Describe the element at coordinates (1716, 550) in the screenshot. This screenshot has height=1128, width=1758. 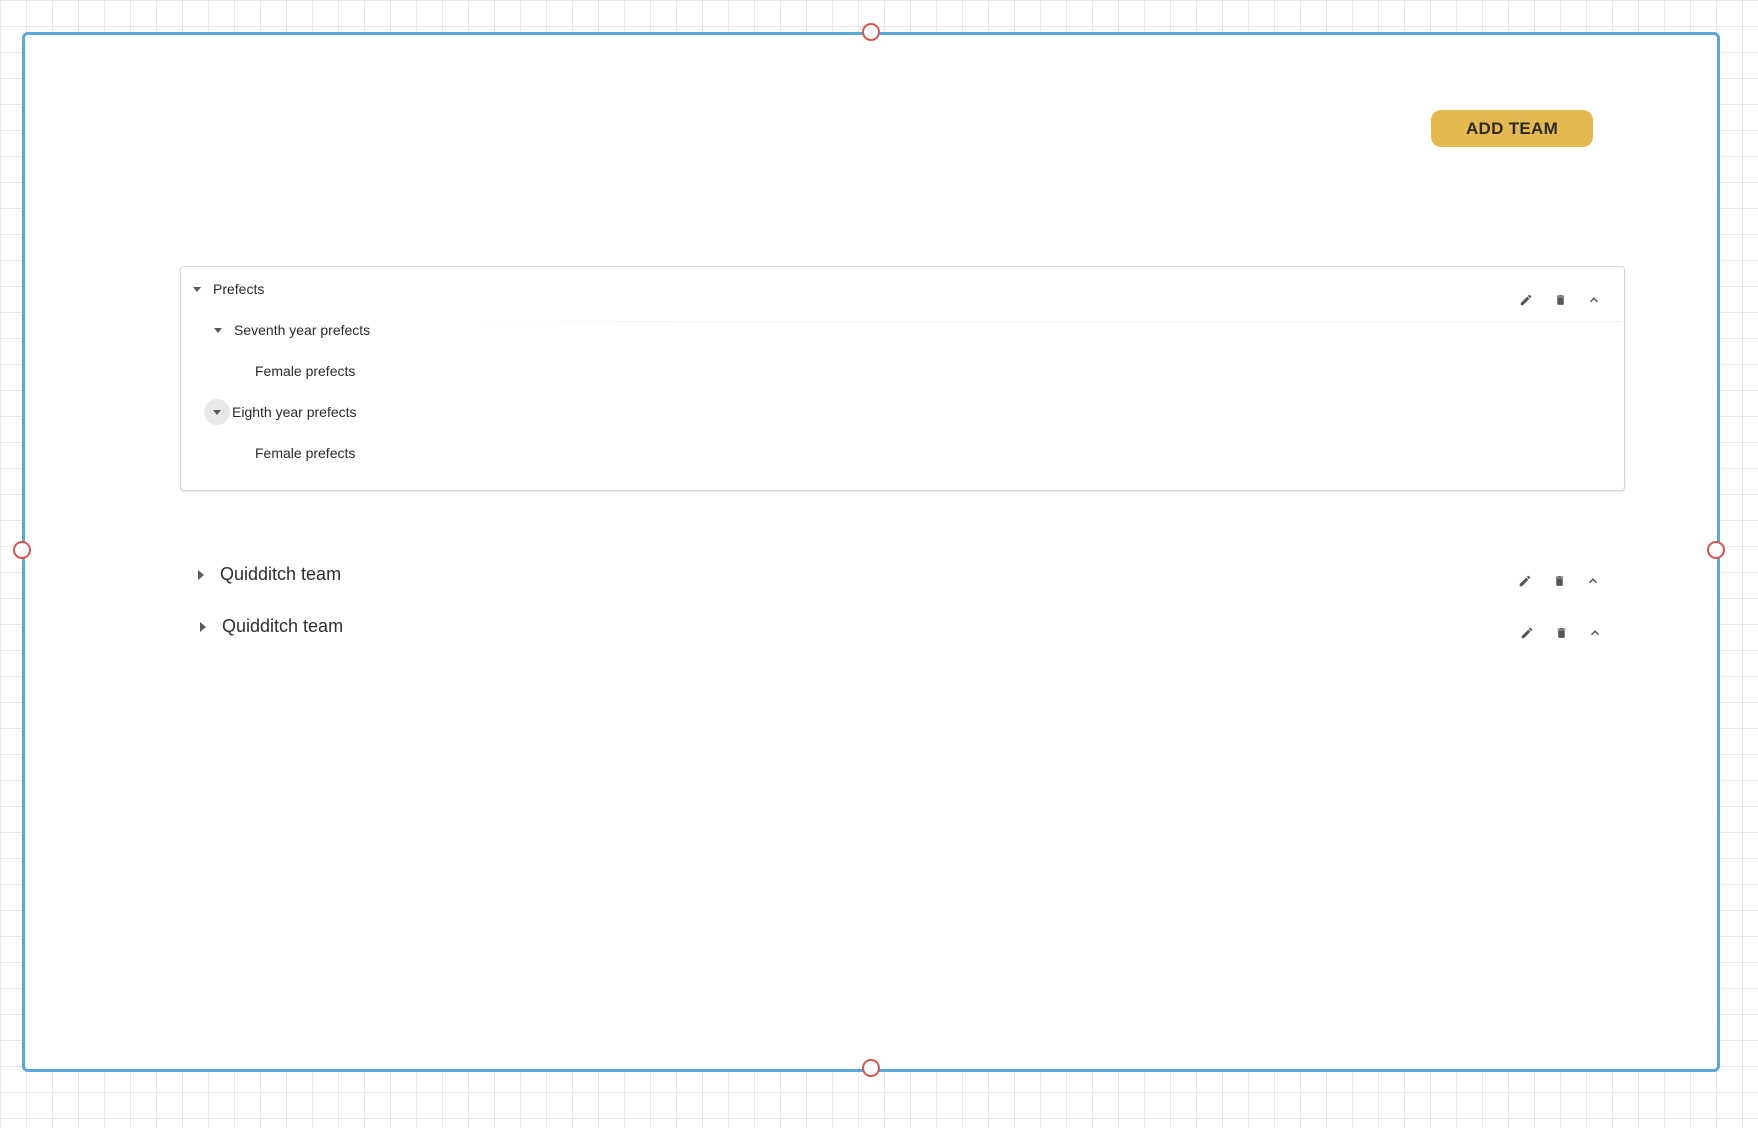
I see `resize-handle-right` at that location.